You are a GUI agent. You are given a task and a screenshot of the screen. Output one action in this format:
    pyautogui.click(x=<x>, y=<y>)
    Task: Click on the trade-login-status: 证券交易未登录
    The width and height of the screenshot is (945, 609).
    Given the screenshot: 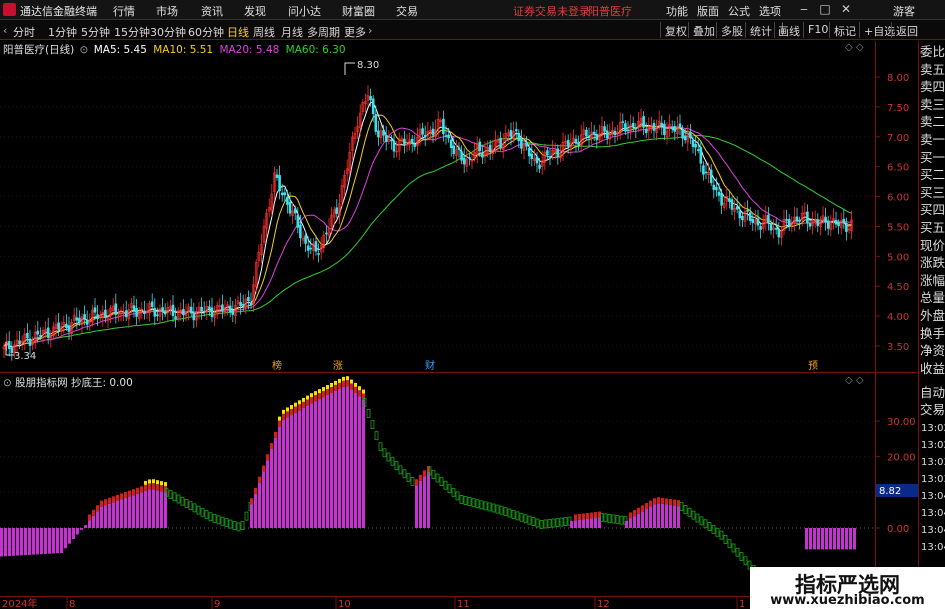 What is the action you would take?
    pyautogui.click(x=551, y=11)
    